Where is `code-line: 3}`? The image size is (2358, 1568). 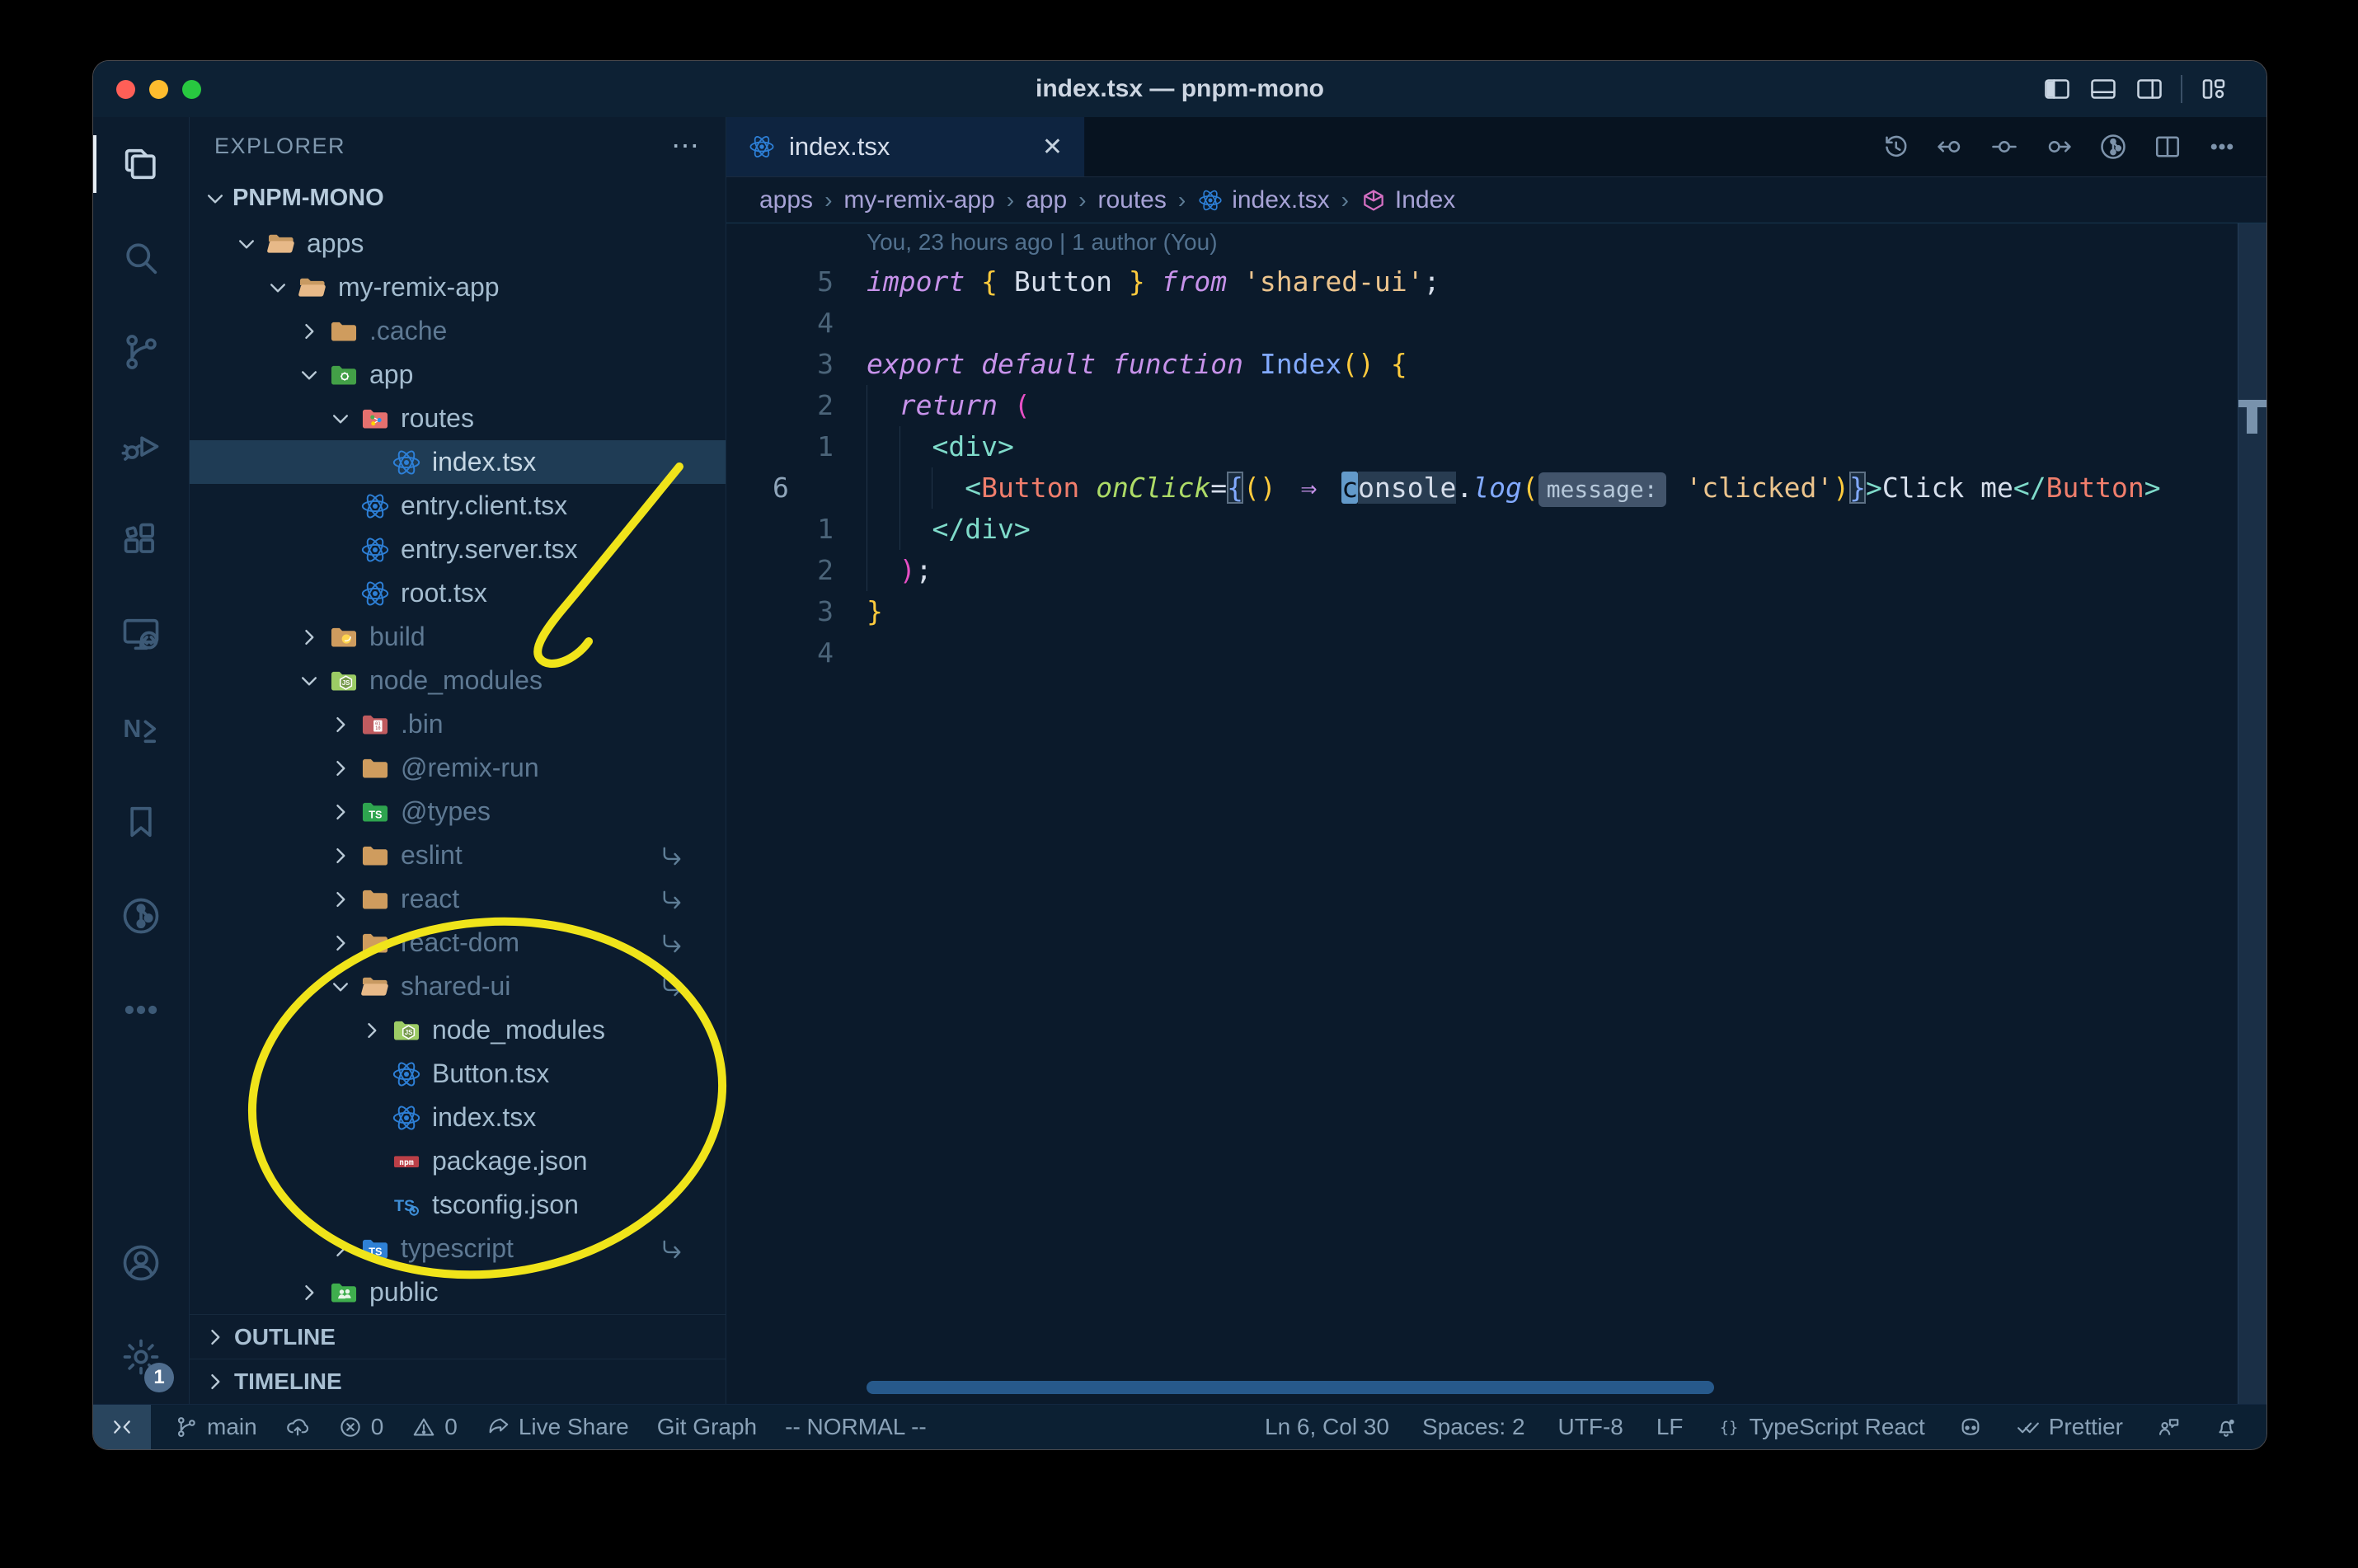 code-line: 3} is located at coordinates (1496, 611).